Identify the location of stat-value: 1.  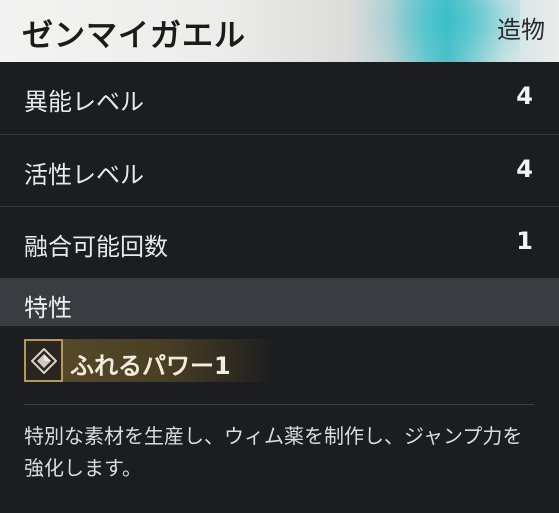
(524, 241).